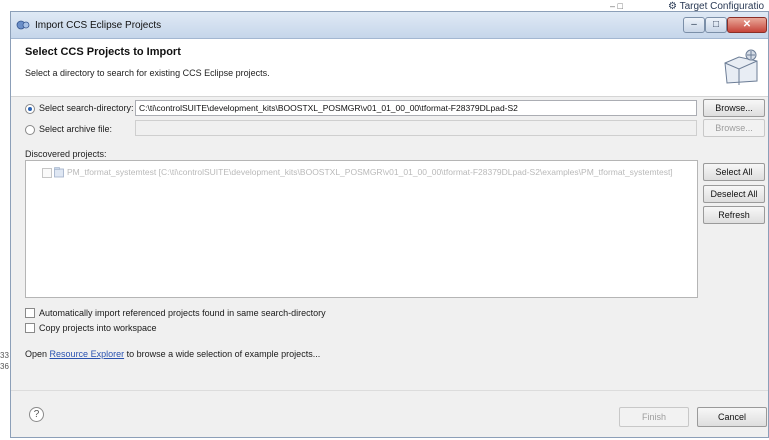 The width and height of the screenshot is (769, 440). I want to click on archive-file-field, so click(416, 128).